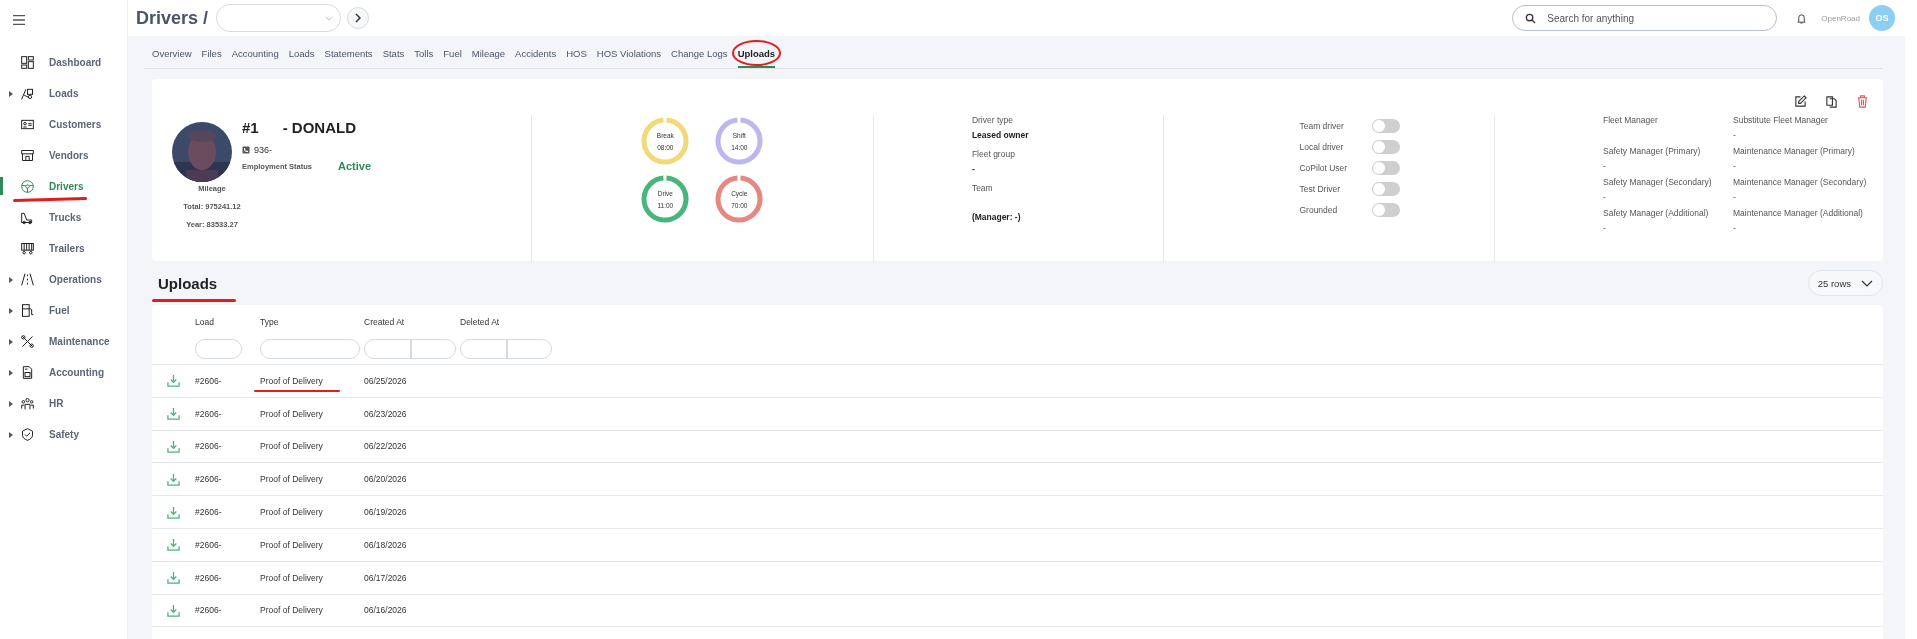 This screenshot has width=1917, height=639. What do you see at coordinates (75, 124) in the screenshot?
I see `sidebar-item: Customers` at bounding box center [75, 124].